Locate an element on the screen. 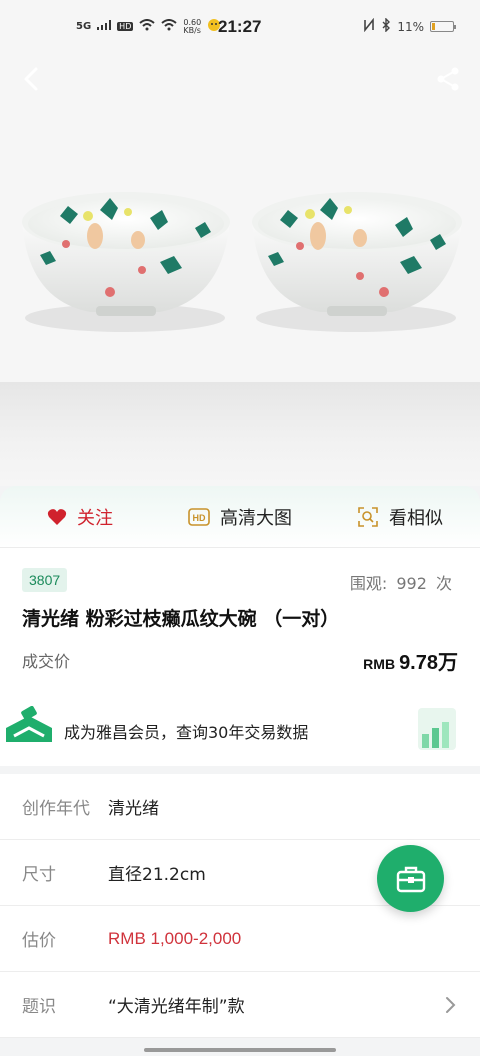  follow-label: 关注 is located at coordinates (95, 518).